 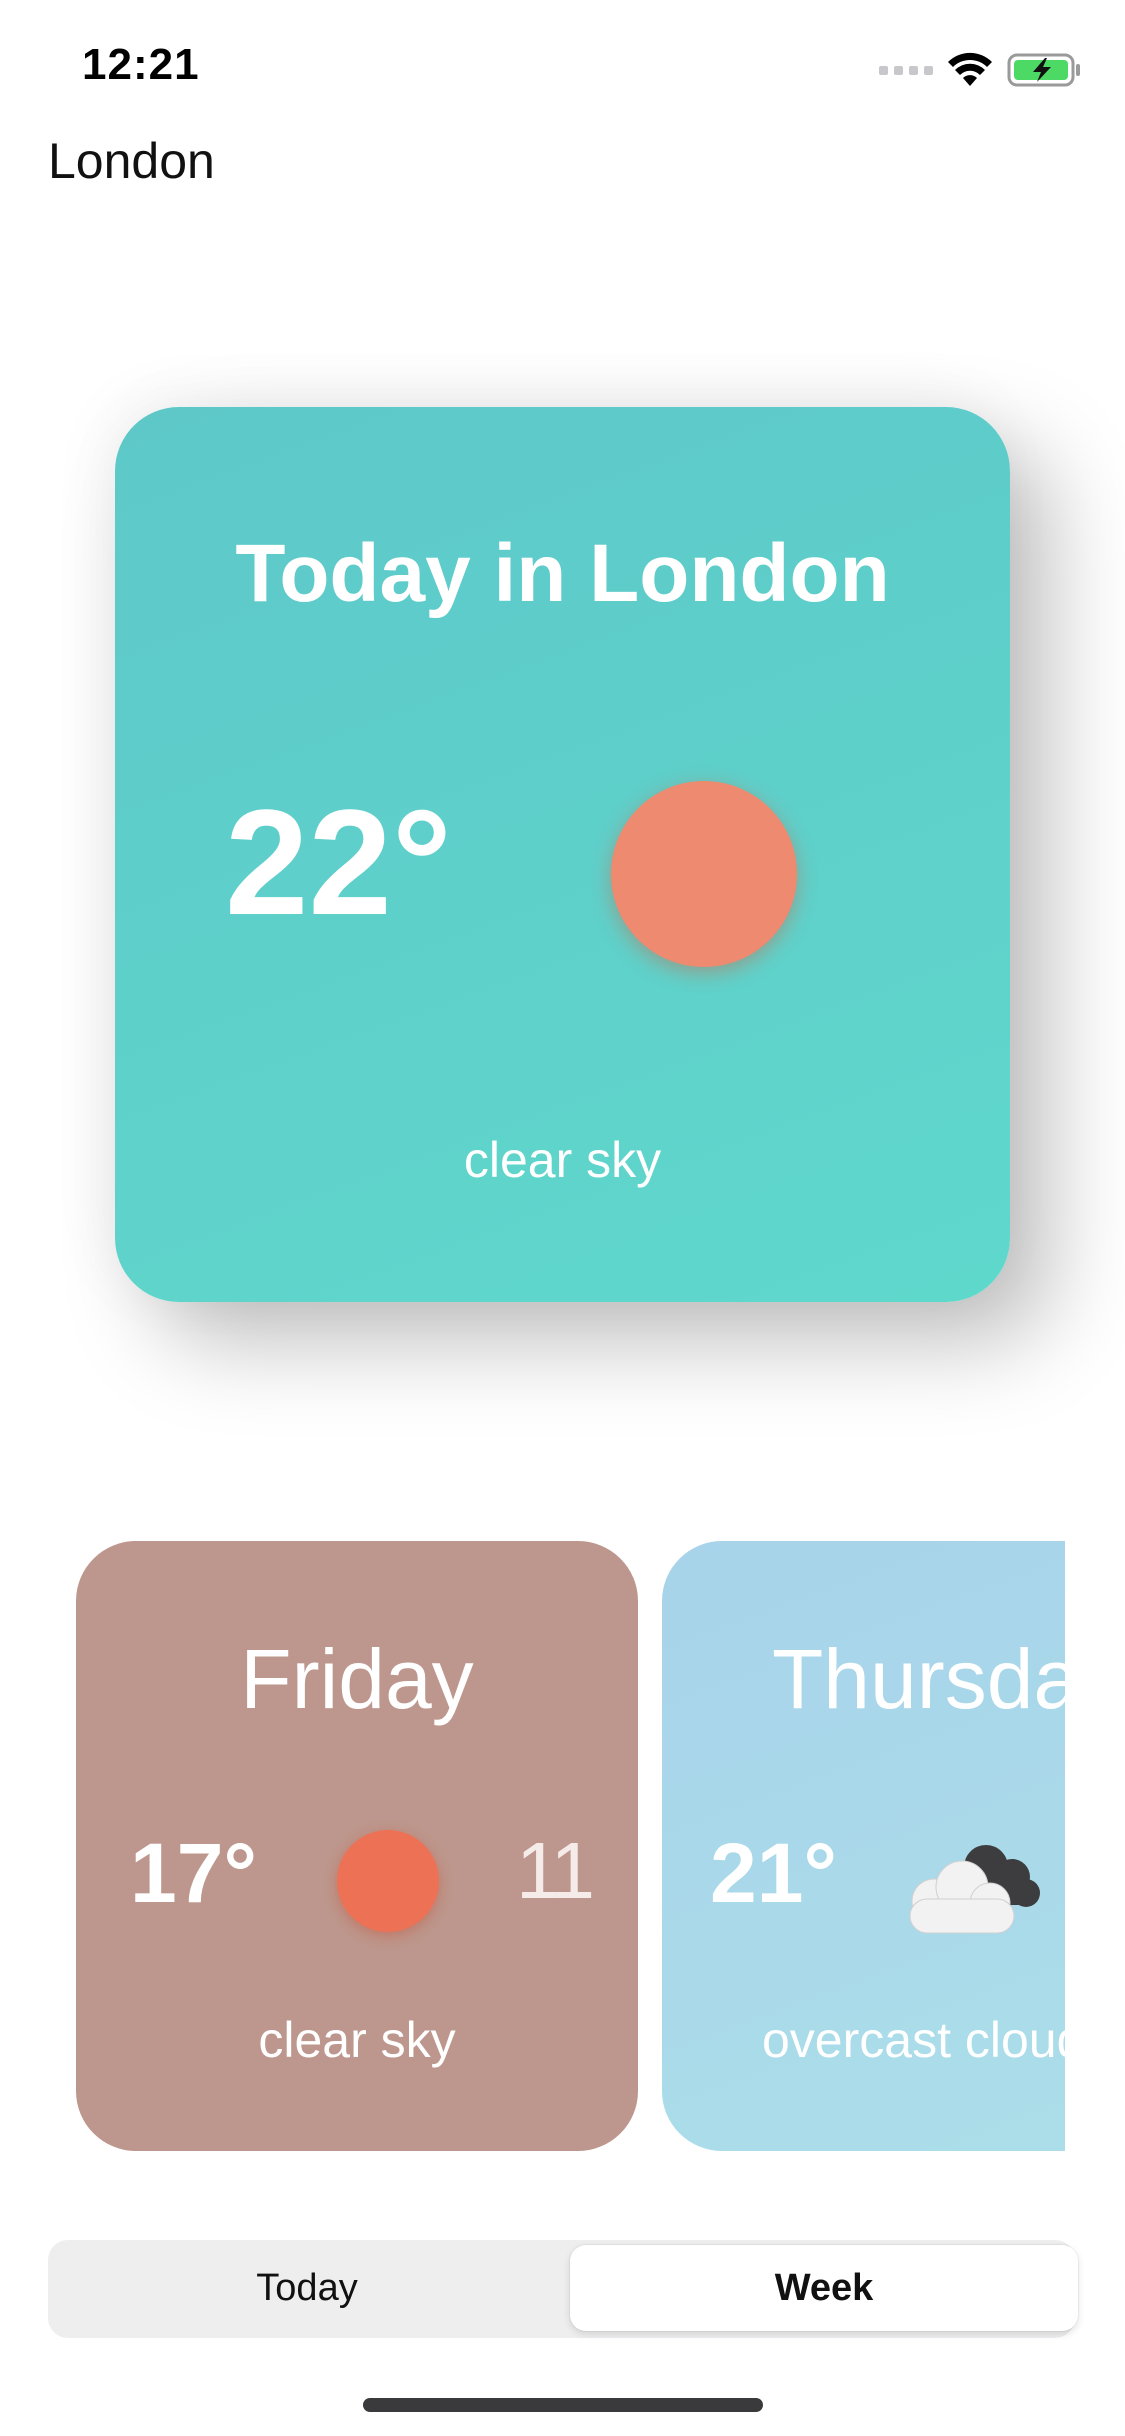 What do you see at coordinates (774, 1873) in the screenshot?
I see `forecast-temperature: 21°` at bounding box center [774, 1873].